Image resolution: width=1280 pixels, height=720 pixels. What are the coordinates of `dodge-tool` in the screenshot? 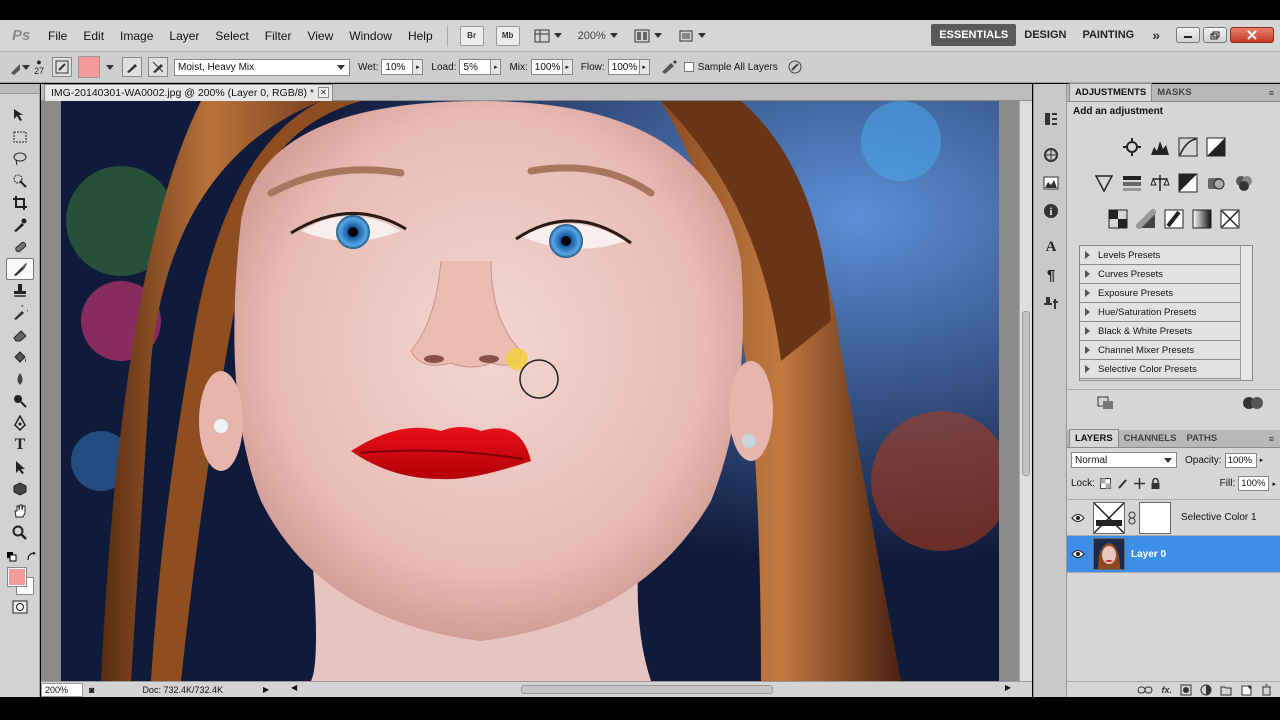 It's located at (20, 401).